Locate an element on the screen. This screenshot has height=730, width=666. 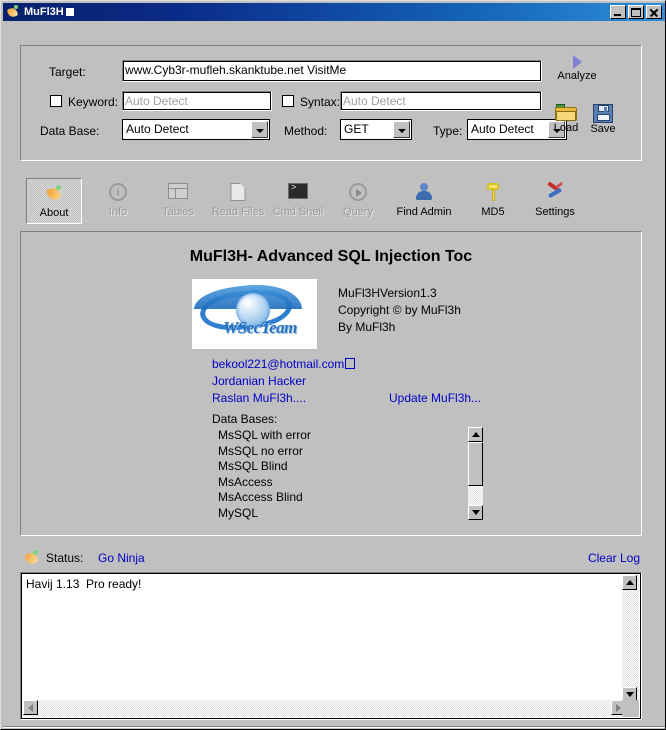
tab-settings-label: Settings is located at coordinates (555, 212).